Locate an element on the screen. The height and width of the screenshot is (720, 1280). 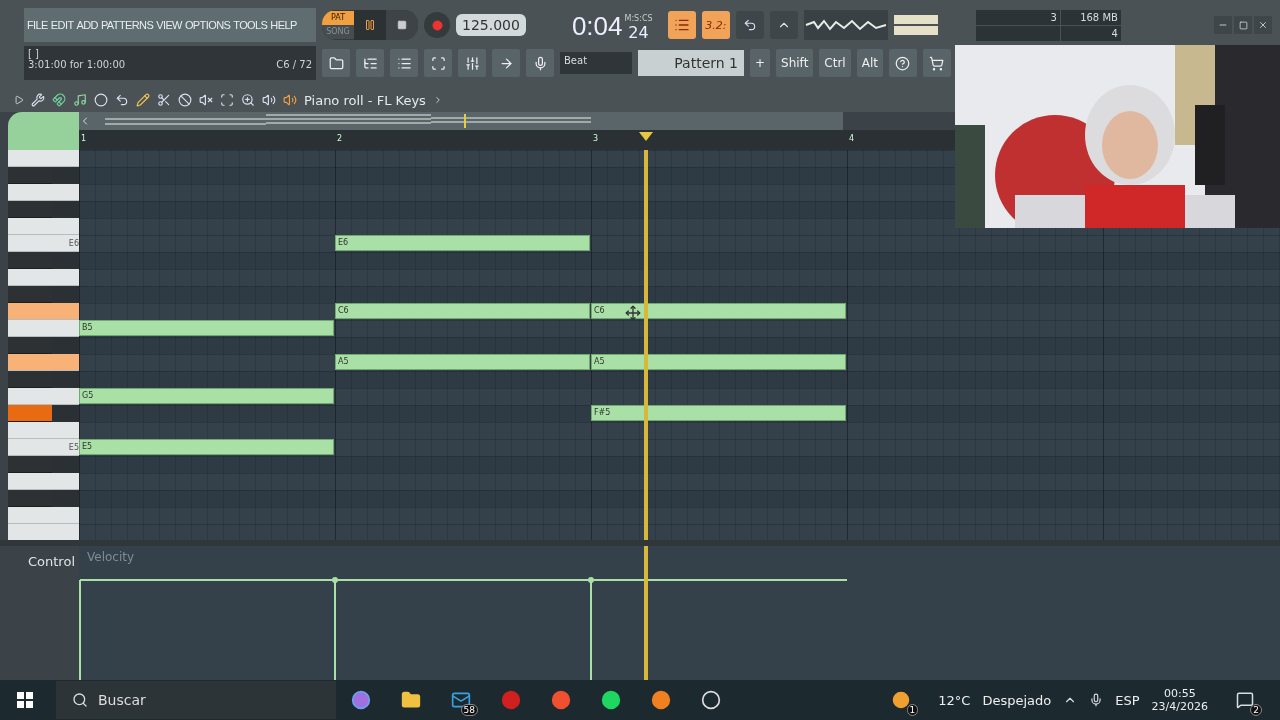
close-button is located at coordinates (1263, 25).